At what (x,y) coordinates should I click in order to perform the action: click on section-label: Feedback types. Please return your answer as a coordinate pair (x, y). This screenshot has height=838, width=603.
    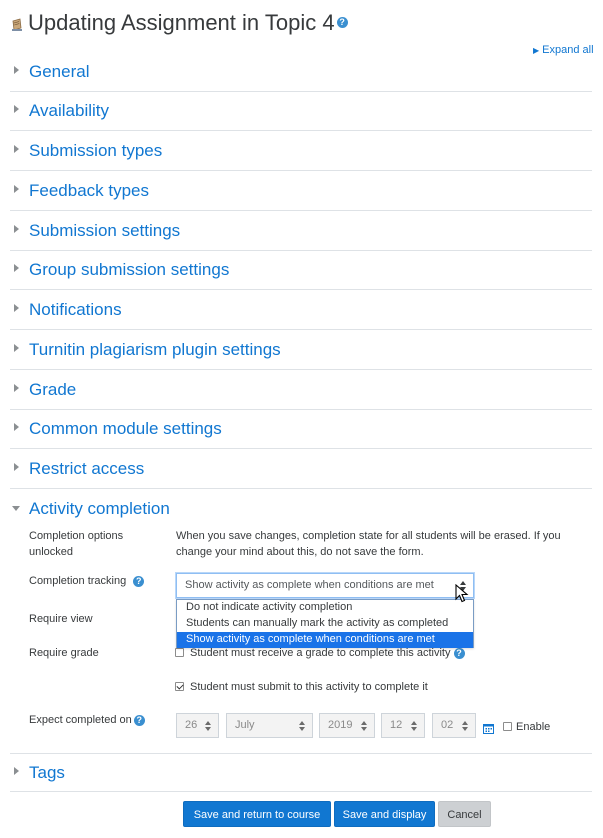
    Looking at the image, I should click on (89, 190).